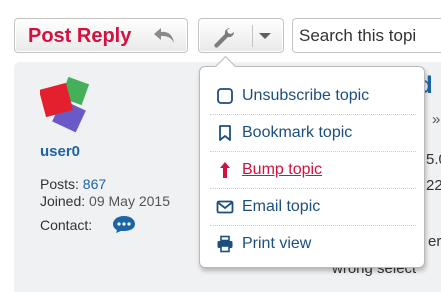 Image resolution: width=441 pixels, height=292 pixels. I want to click on posts-count-row: Posts: 867, so click(73, 184).